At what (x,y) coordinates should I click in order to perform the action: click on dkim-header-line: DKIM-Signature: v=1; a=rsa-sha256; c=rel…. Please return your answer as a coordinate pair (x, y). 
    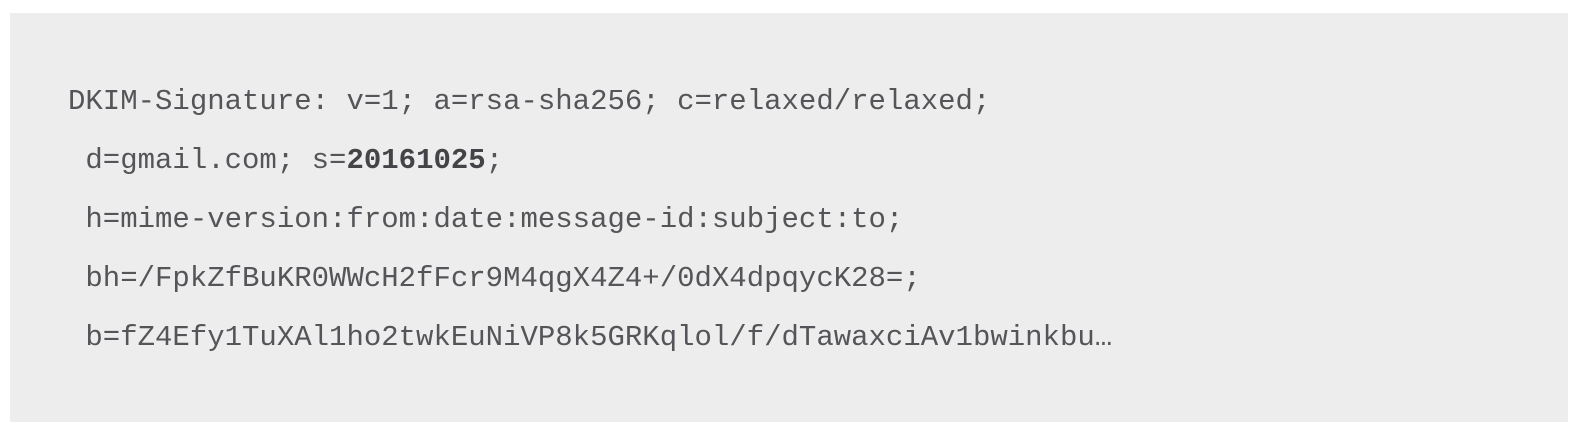
    Looking at the image, I should click on (529, 101).